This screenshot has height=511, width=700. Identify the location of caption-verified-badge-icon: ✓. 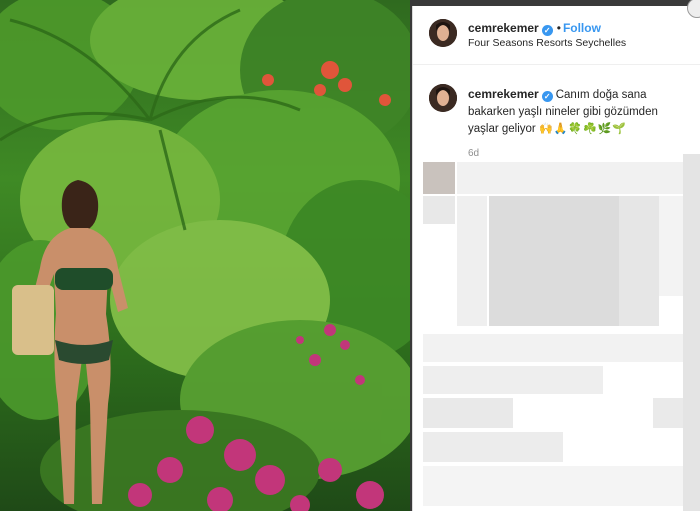
(547, 96).